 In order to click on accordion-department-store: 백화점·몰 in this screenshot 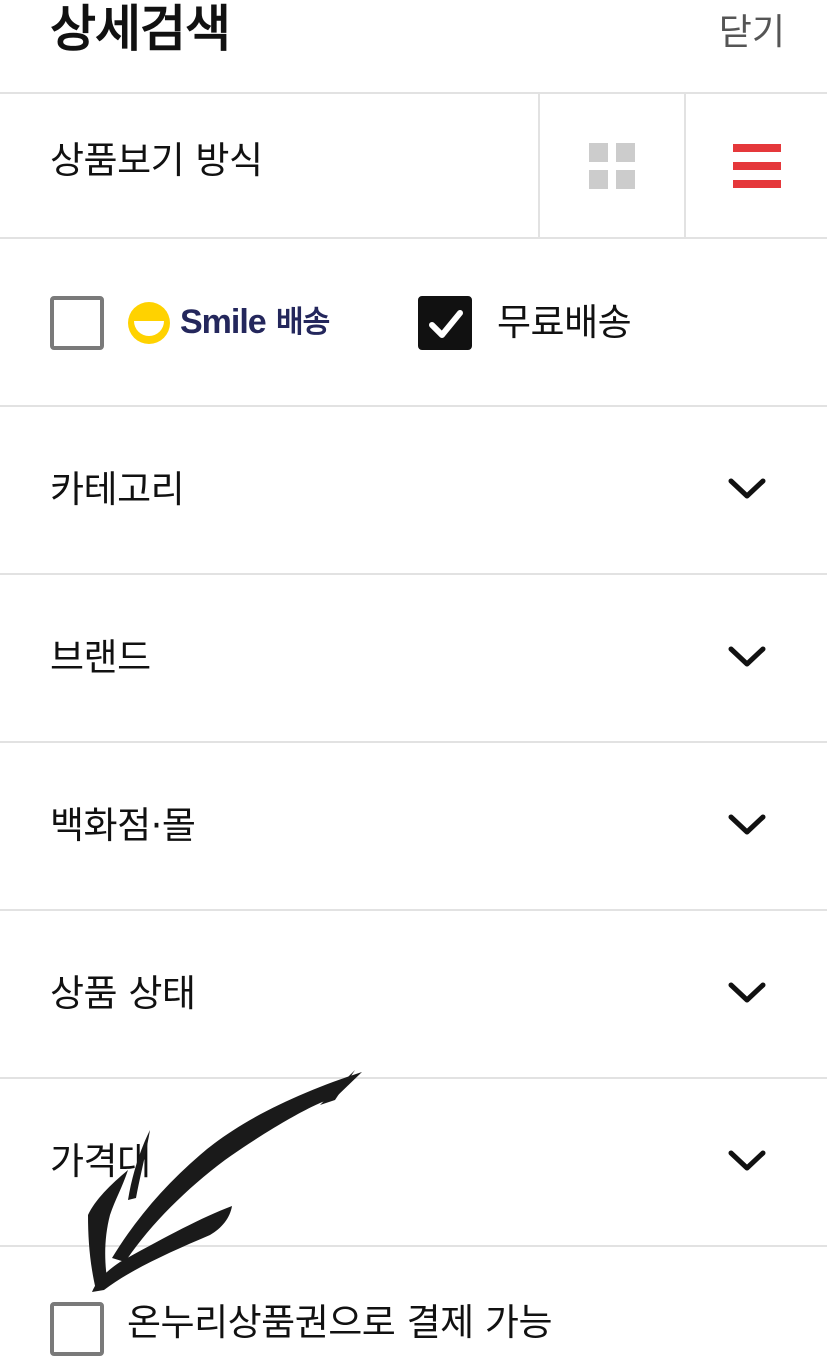, I will do `click(413, 827)`.